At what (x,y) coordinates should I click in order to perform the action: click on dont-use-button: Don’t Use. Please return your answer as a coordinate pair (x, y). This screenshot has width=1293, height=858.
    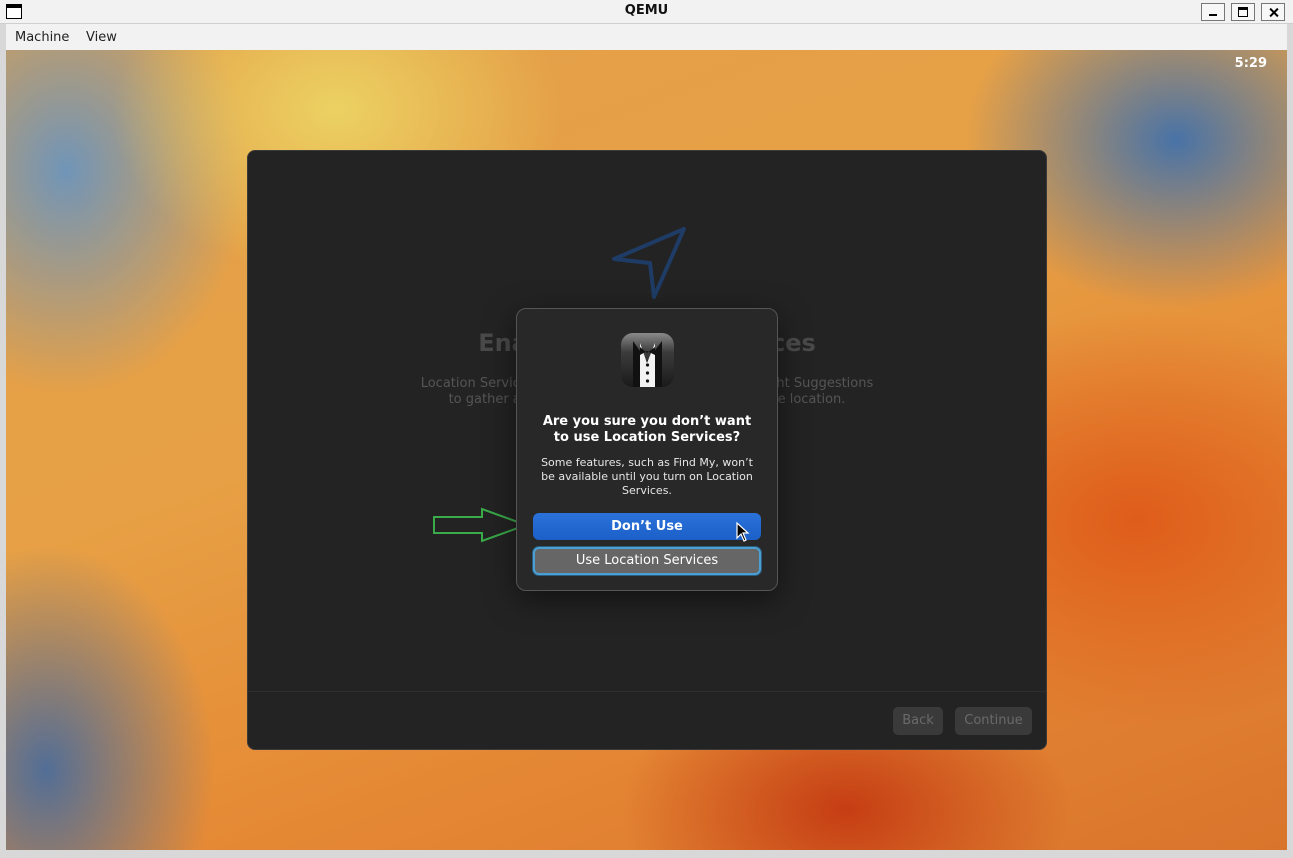
    Looking at the image, I should click on (647, 526).